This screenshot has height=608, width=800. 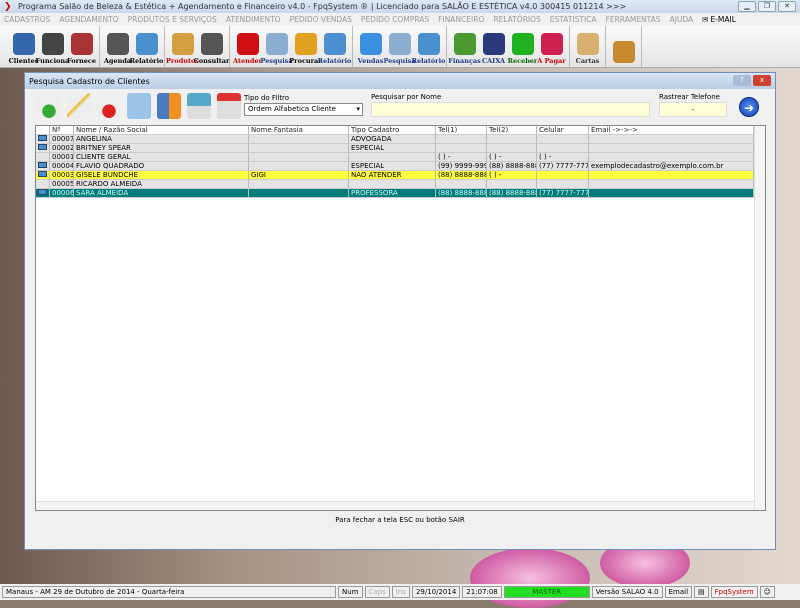 I want to click on column-header: Nome / Razão Social, so click(x=161, y=130).